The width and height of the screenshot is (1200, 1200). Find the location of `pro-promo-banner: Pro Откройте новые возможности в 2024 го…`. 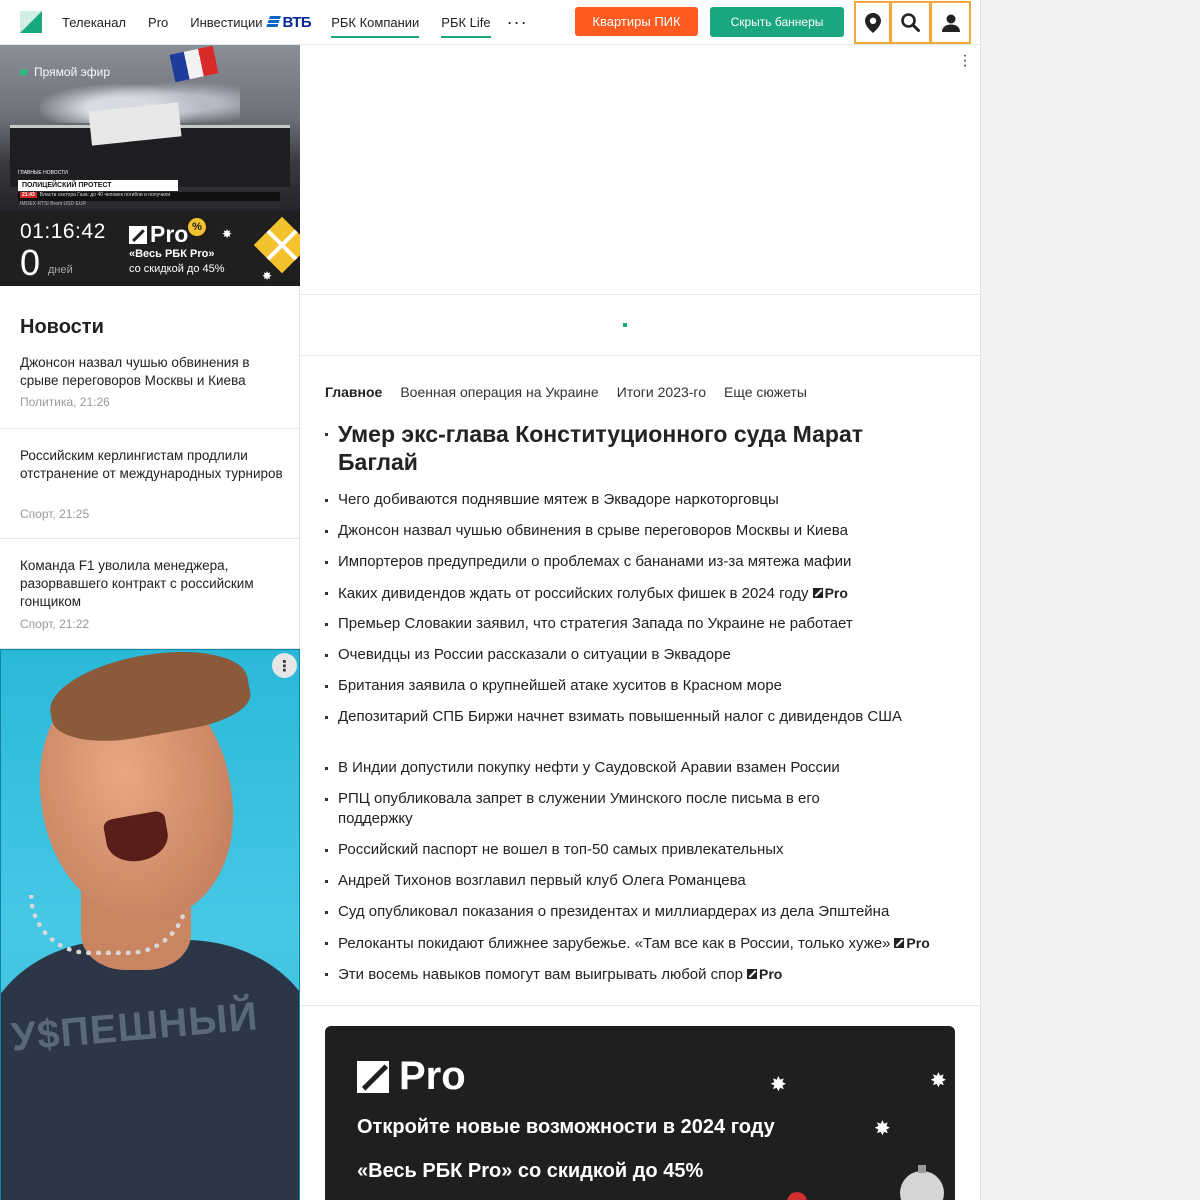

pro-promo-banner: Pro Откройте новые возможности в 2024 го… is located at coordinates (640, 1113).